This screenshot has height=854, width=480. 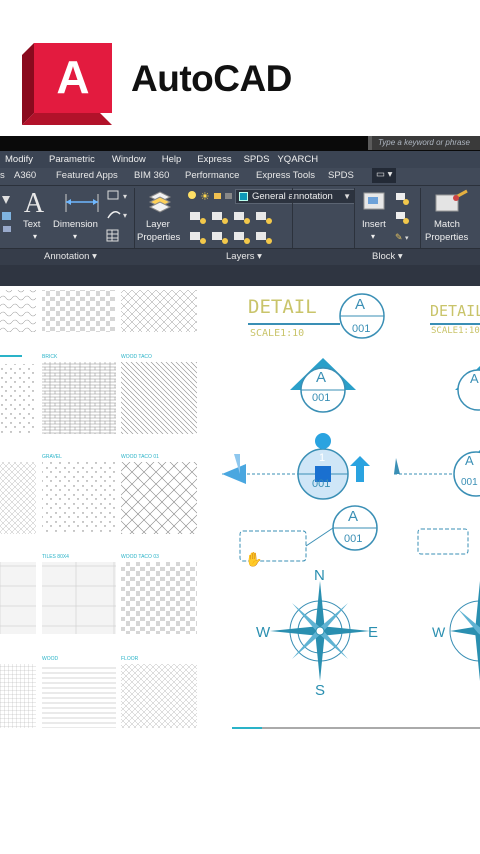 I want to click on marker-number: 1, so click(x=322, y=458).